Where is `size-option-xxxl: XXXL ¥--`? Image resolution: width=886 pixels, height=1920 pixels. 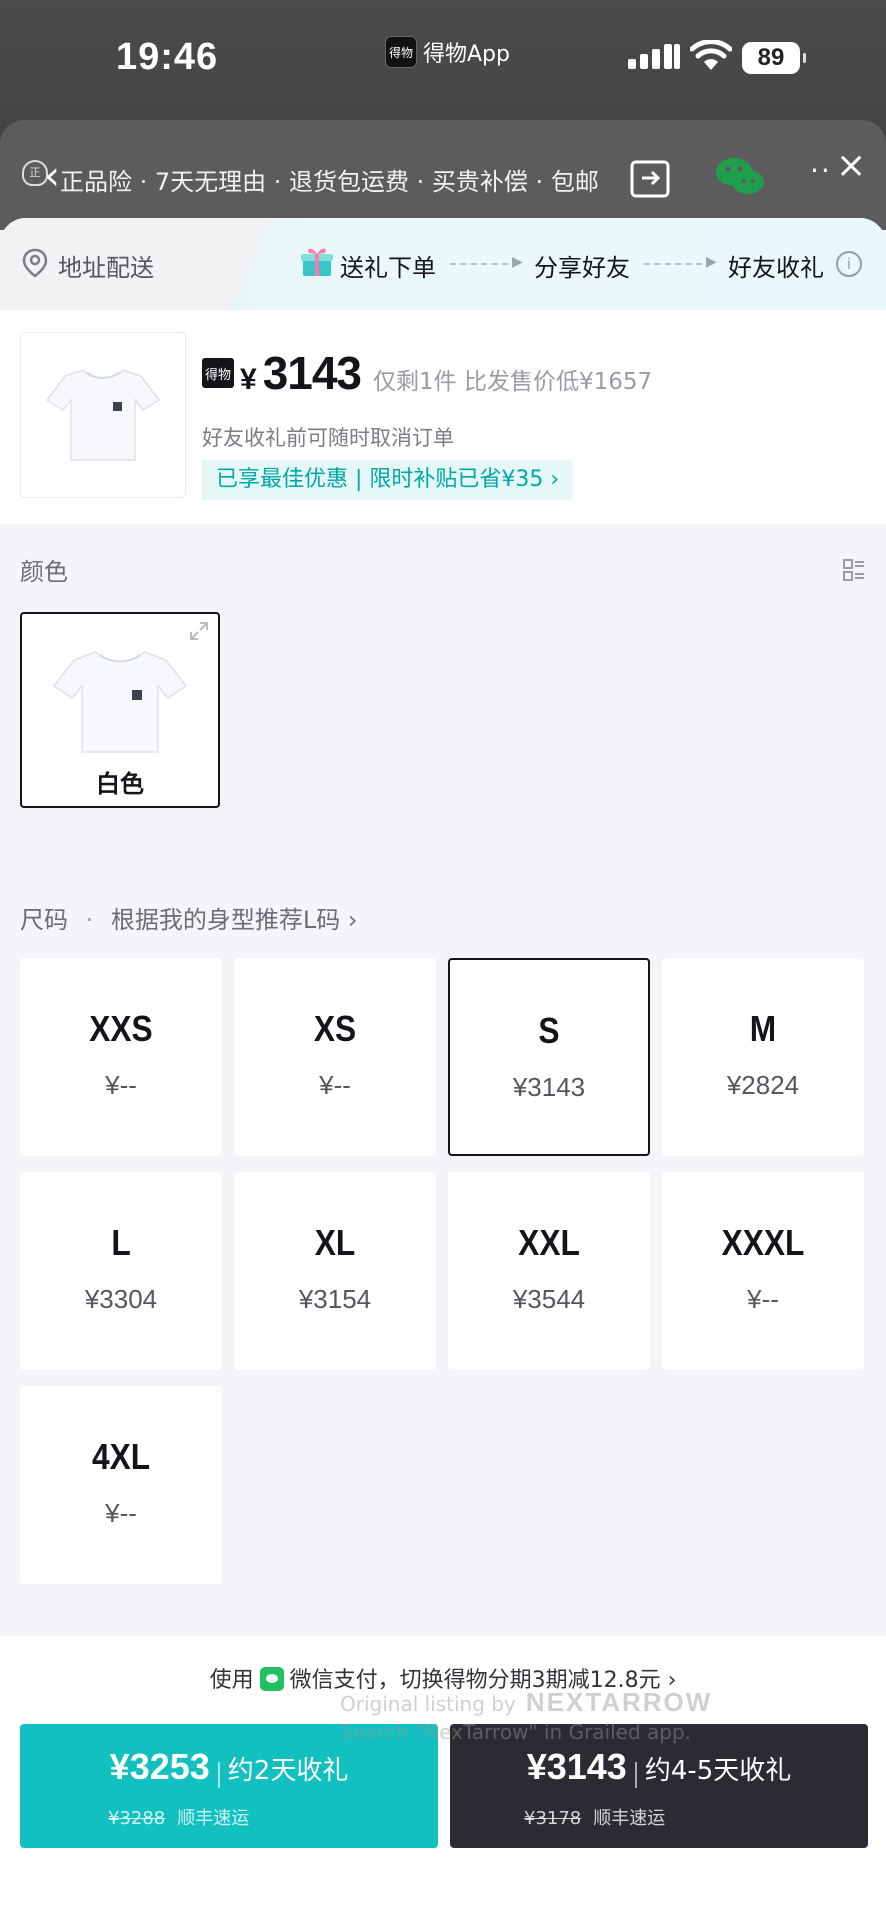
size-option-xxxl: XXXL ¥-- is located at coordinates (763, 1271).